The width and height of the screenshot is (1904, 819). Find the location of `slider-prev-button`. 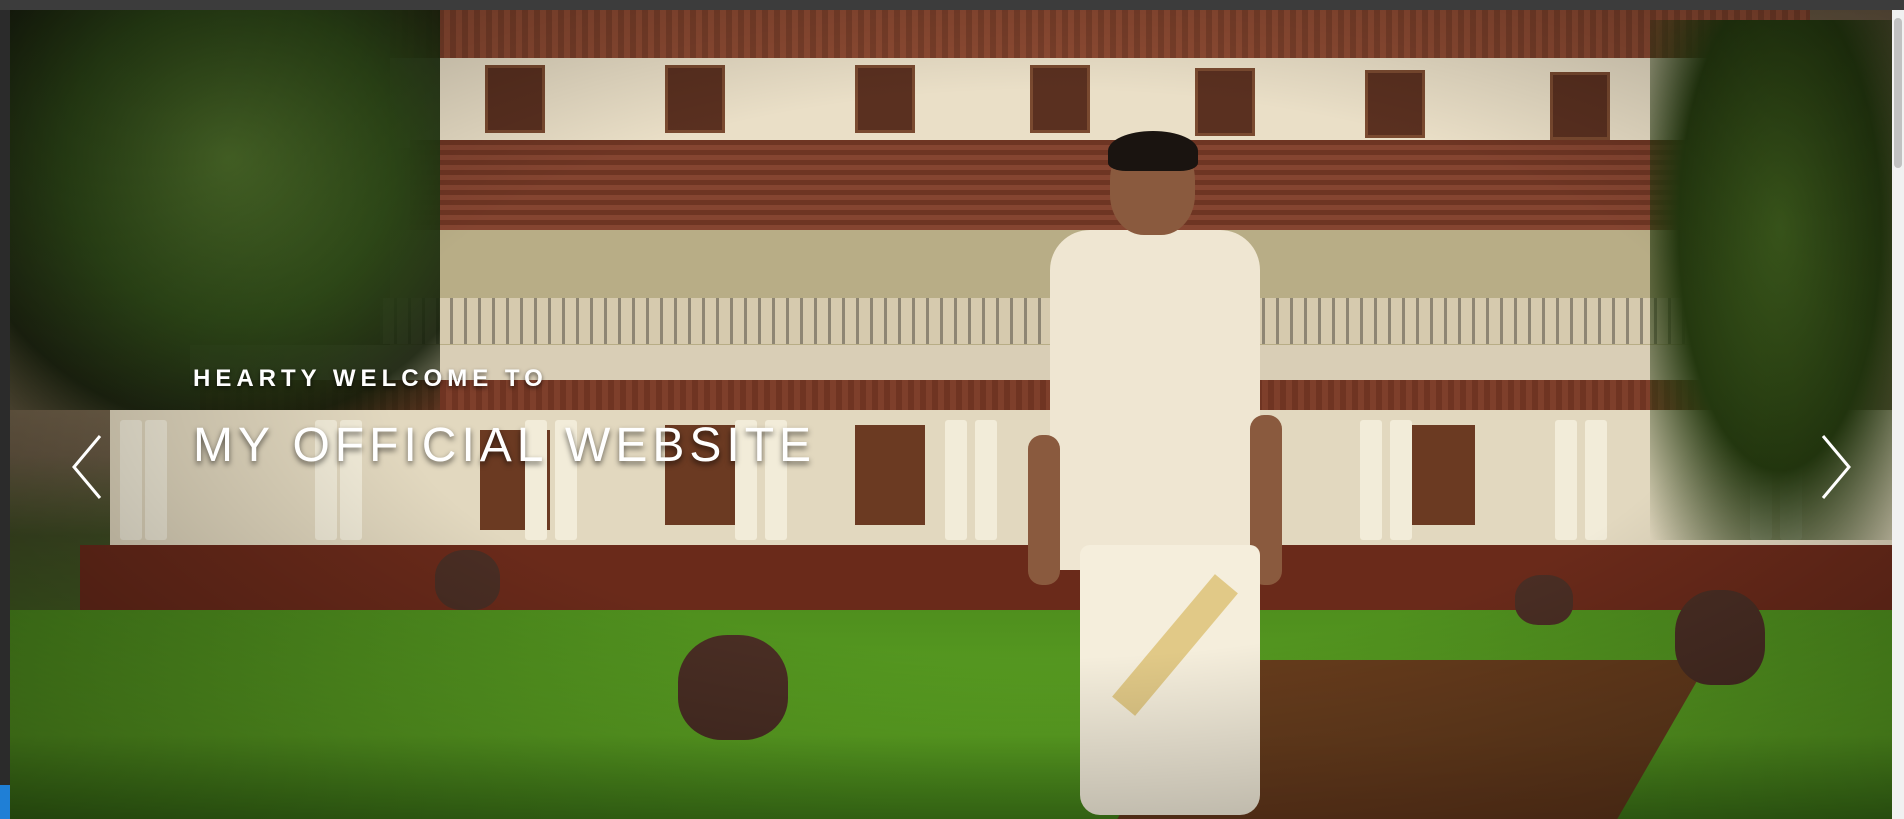

slider-prev-button is located at coordinates (88, 467).